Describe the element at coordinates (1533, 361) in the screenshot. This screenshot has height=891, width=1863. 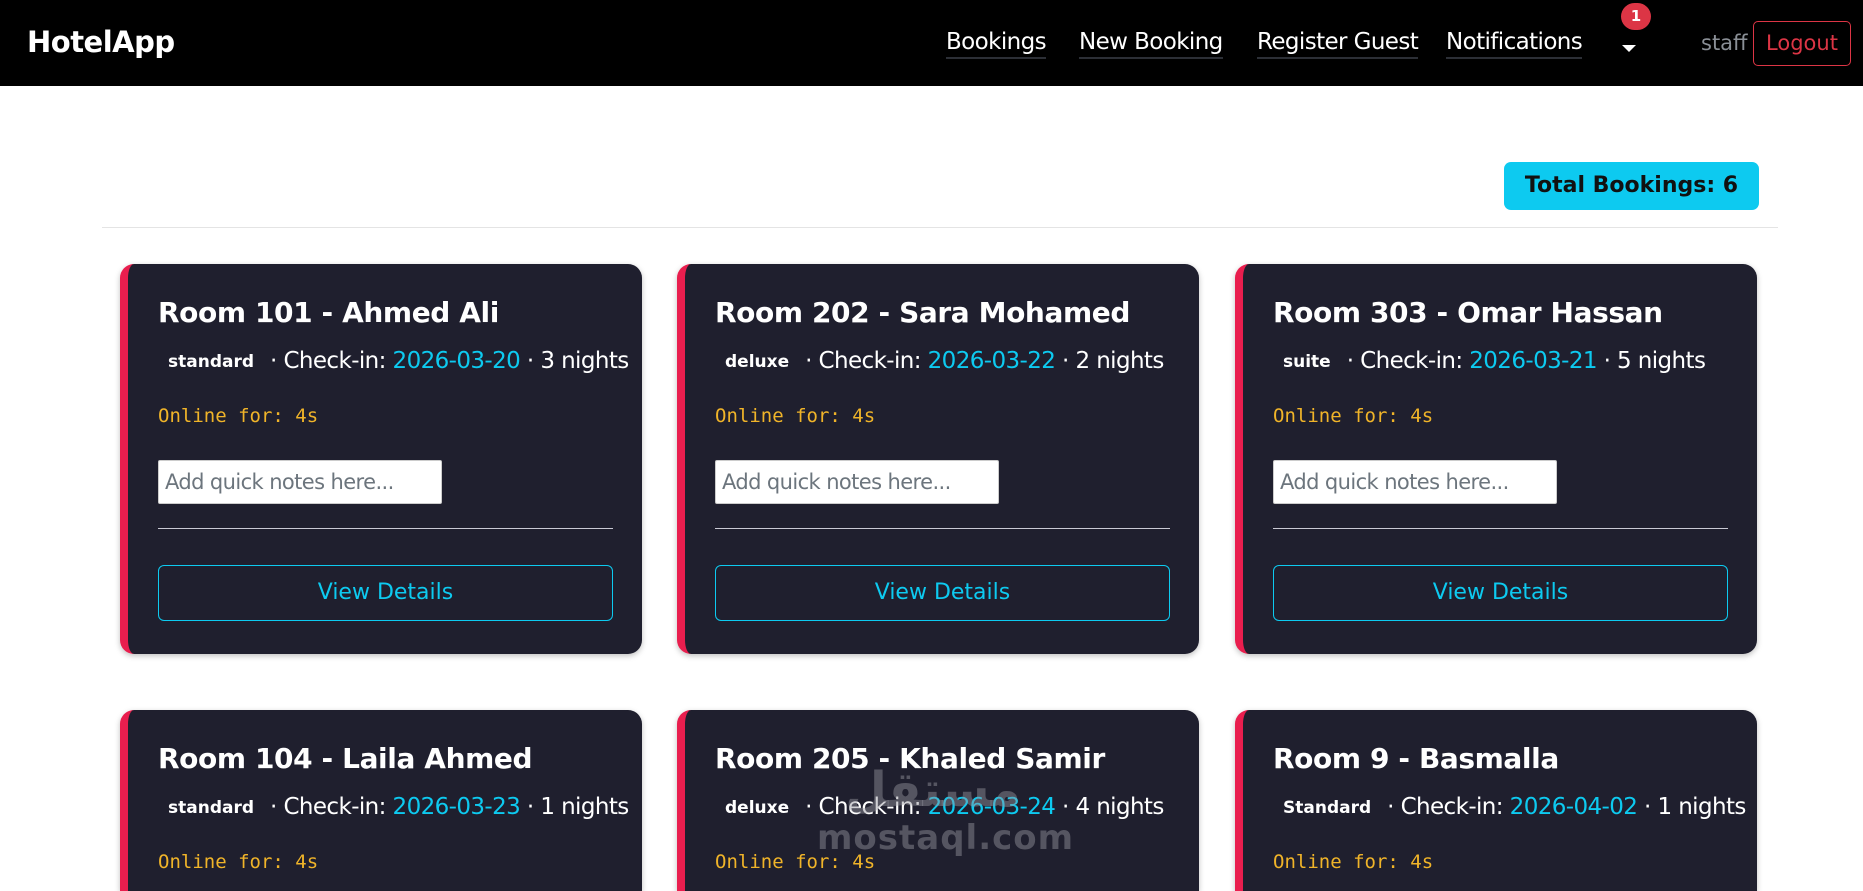
I see `checkin-date: 2026-03-21` at that location.